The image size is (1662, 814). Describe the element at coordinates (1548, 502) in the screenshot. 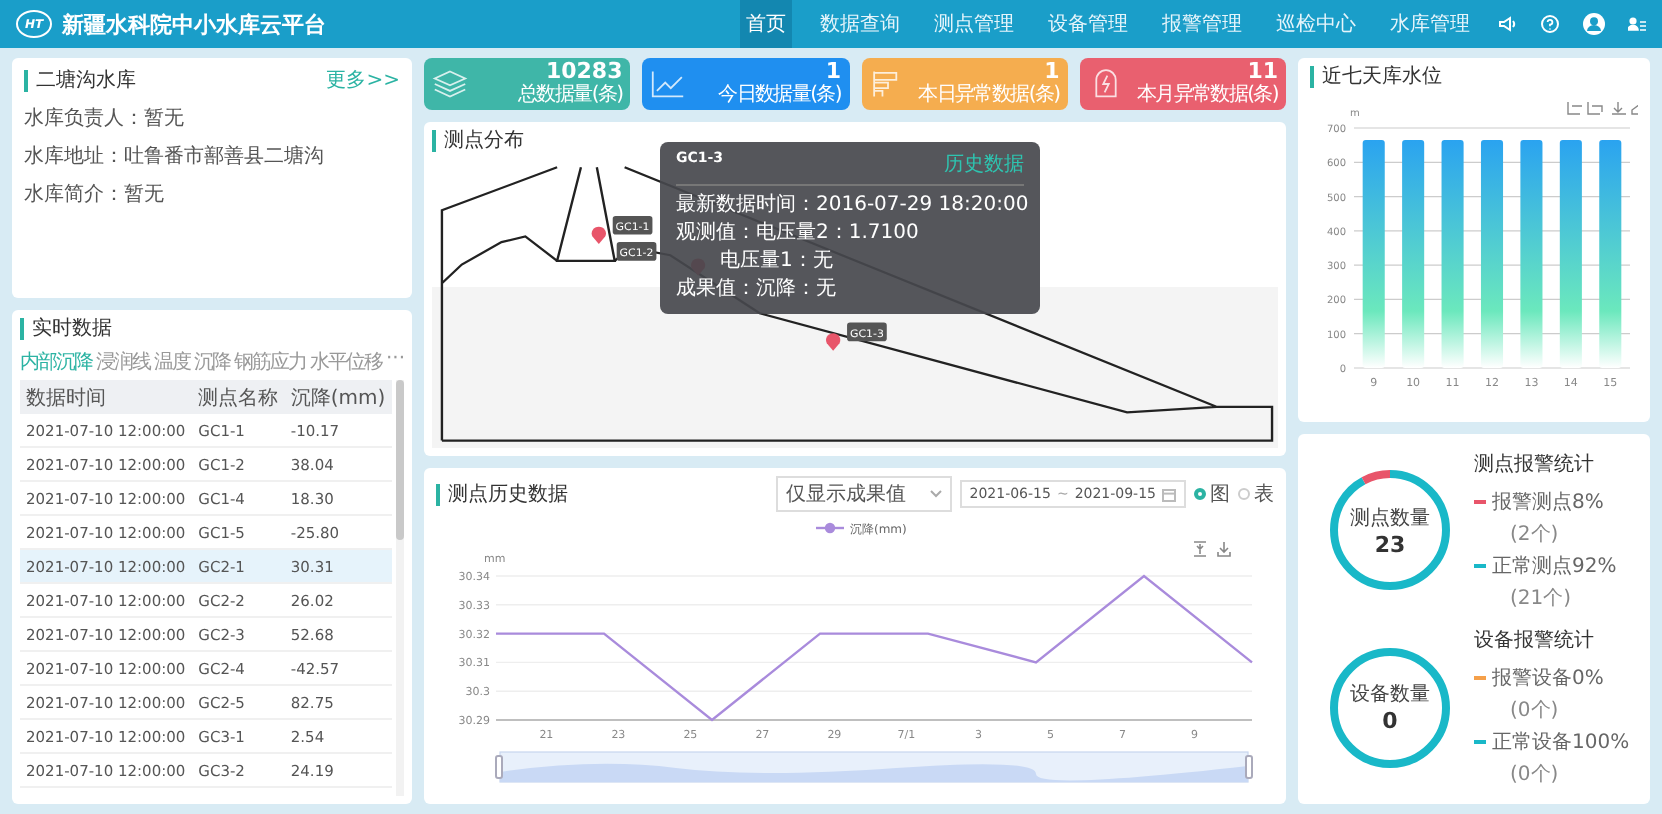

I see `legend-label: 报警测点8%` at that location.